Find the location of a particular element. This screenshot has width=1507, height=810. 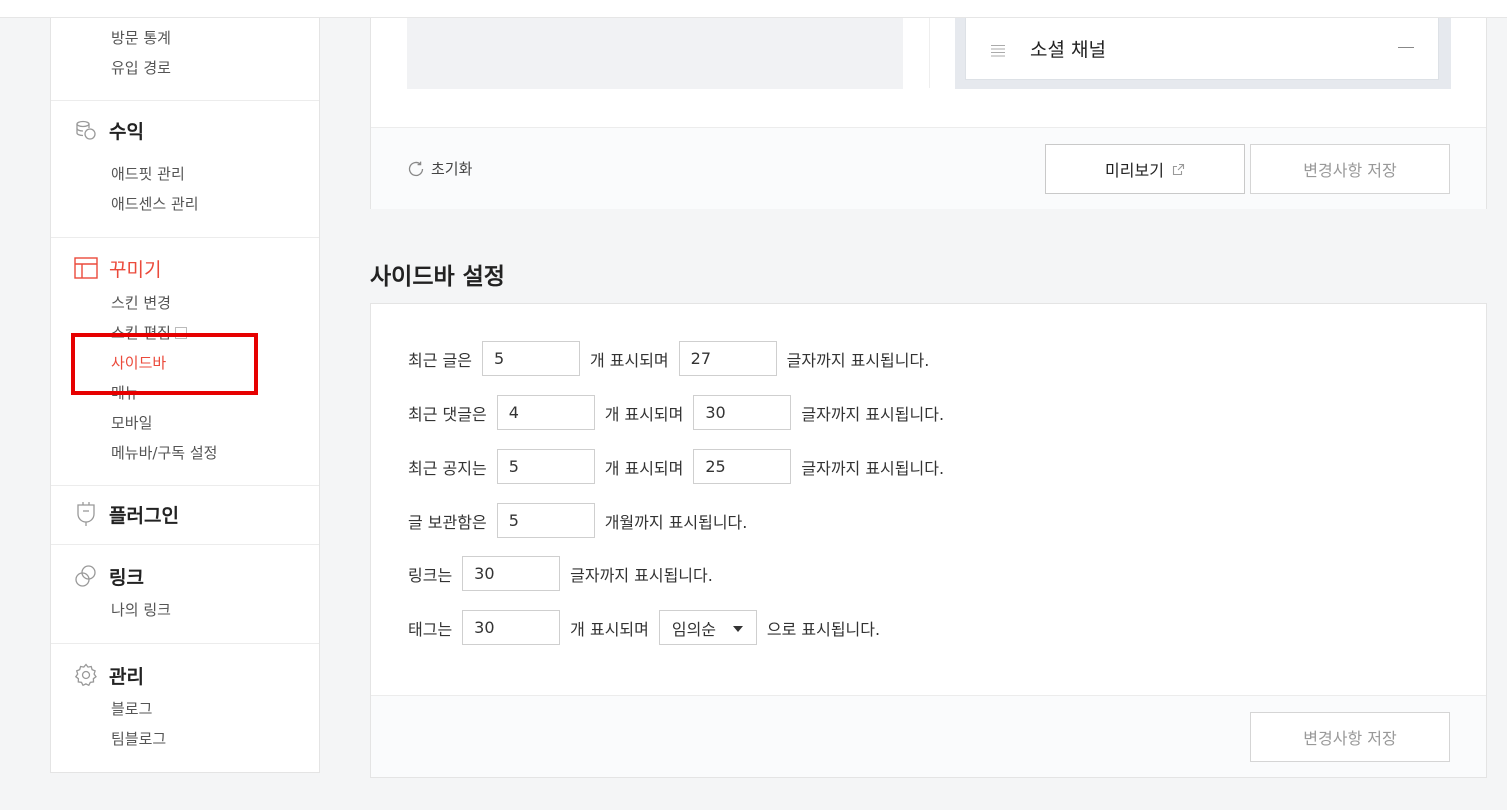

sidebar-module-list: 소셜 채널 is located at coordinates (1203, 53).